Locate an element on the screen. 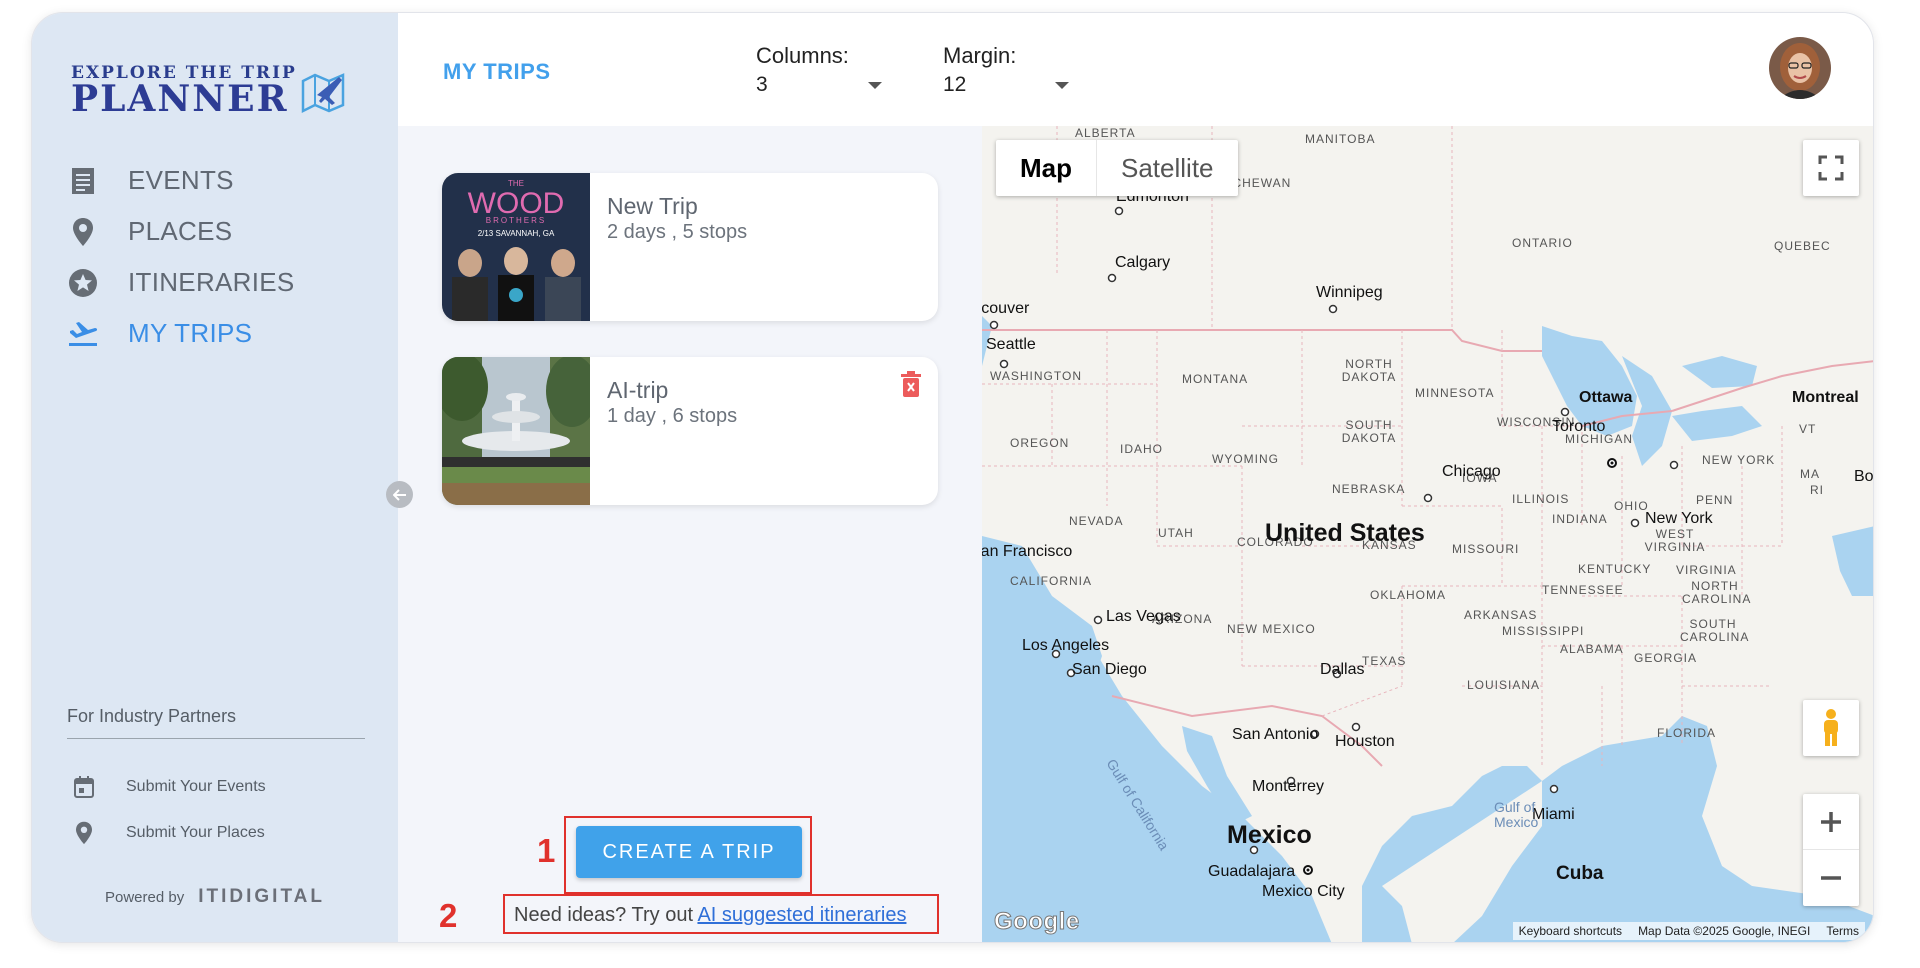  document-icon is located at coordinates (83, 181).